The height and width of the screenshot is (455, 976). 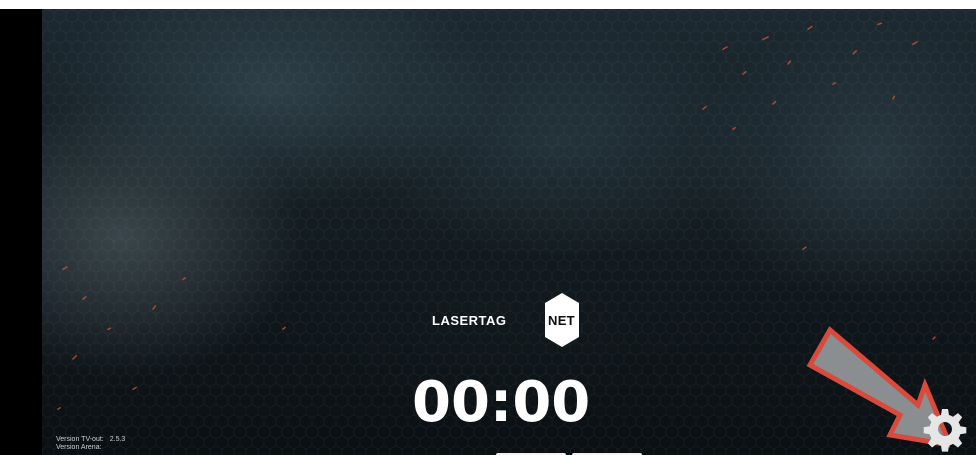 What do you see at coordinates (79, 447) in the screenshot?
I see `version-arena-label: Version Arena:` at bounding box center [79, 447].